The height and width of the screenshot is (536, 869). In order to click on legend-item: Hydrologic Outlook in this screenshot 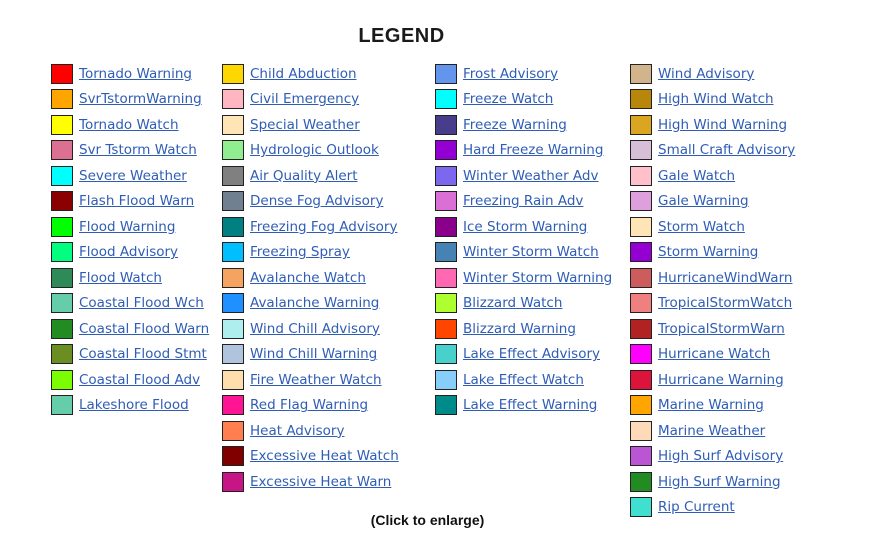, I will do `click(310, 151)`.